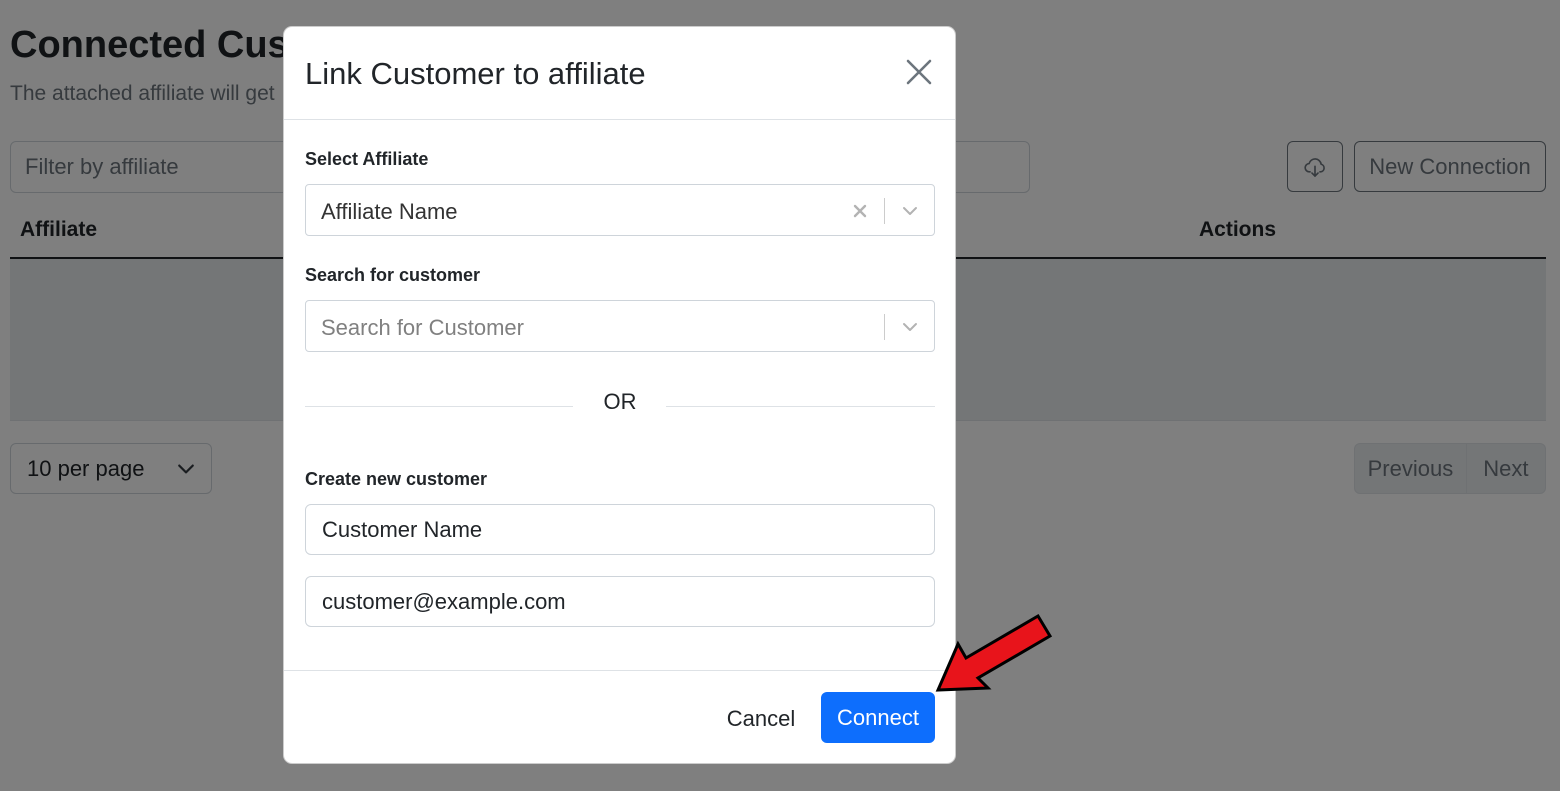  Describe the element at coordinates (878, 717) in the screenshot. I see `connect-button: Connect` at that location.